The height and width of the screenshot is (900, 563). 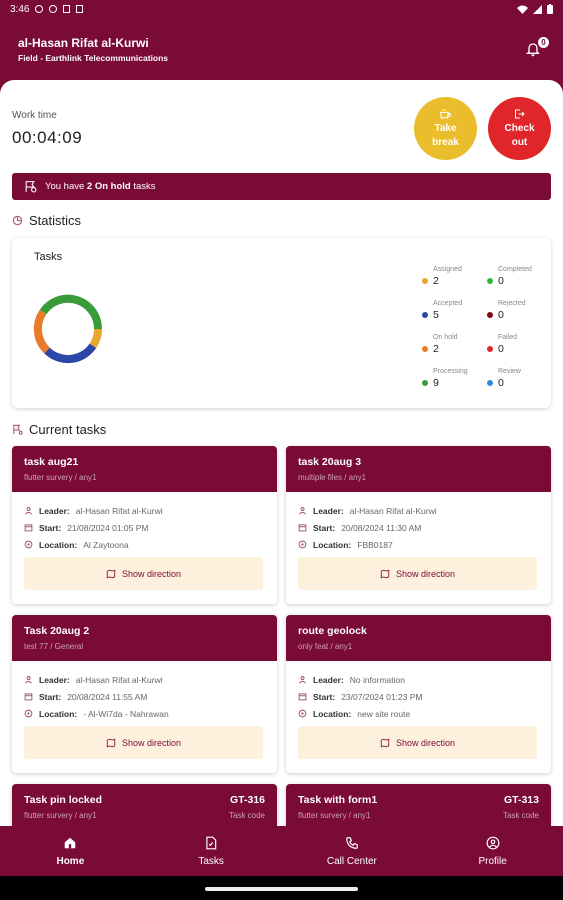 What do you see at coordinates (68, 429) in the screenshot?
I see `current-tasks-title: Current tasks` at bounding box center [68, 429].